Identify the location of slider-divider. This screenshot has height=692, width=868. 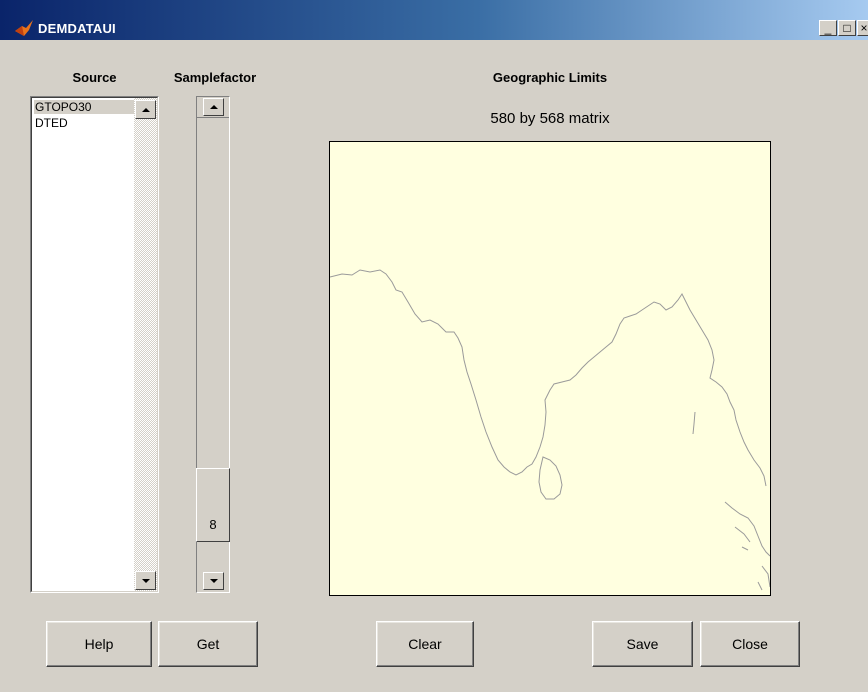
(213, 117).